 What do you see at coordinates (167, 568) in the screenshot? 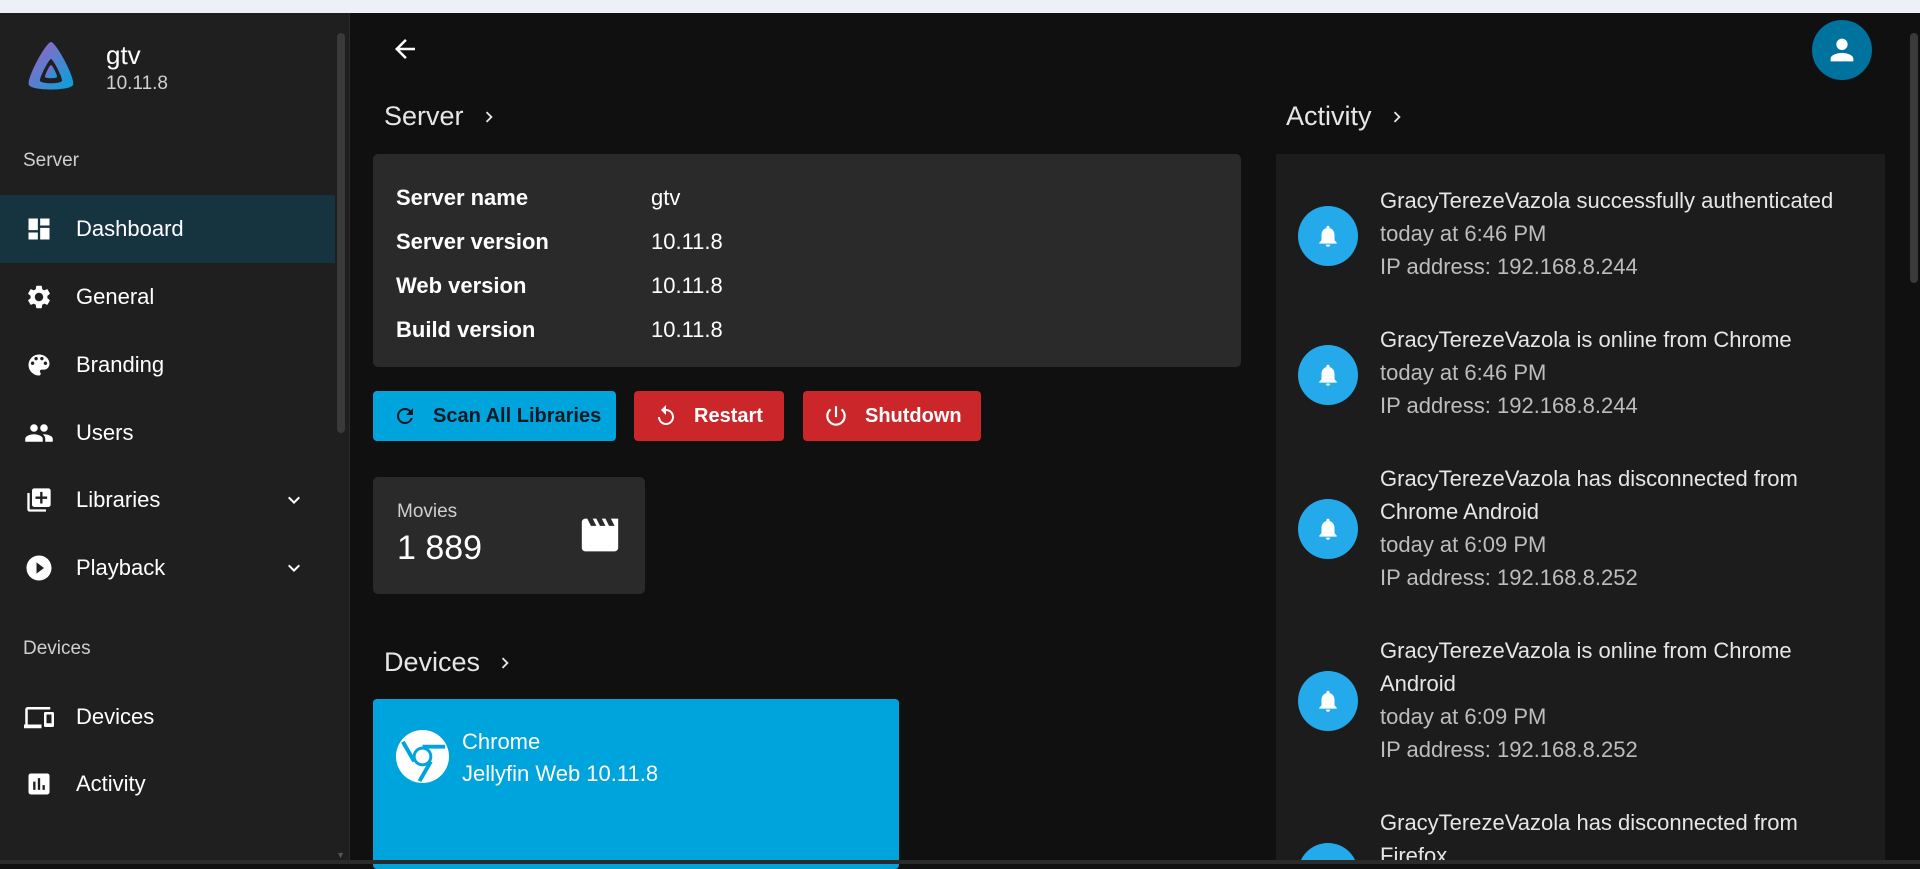
I see `sidebar-item-playback: Playback` at bounding box center [167, 568].